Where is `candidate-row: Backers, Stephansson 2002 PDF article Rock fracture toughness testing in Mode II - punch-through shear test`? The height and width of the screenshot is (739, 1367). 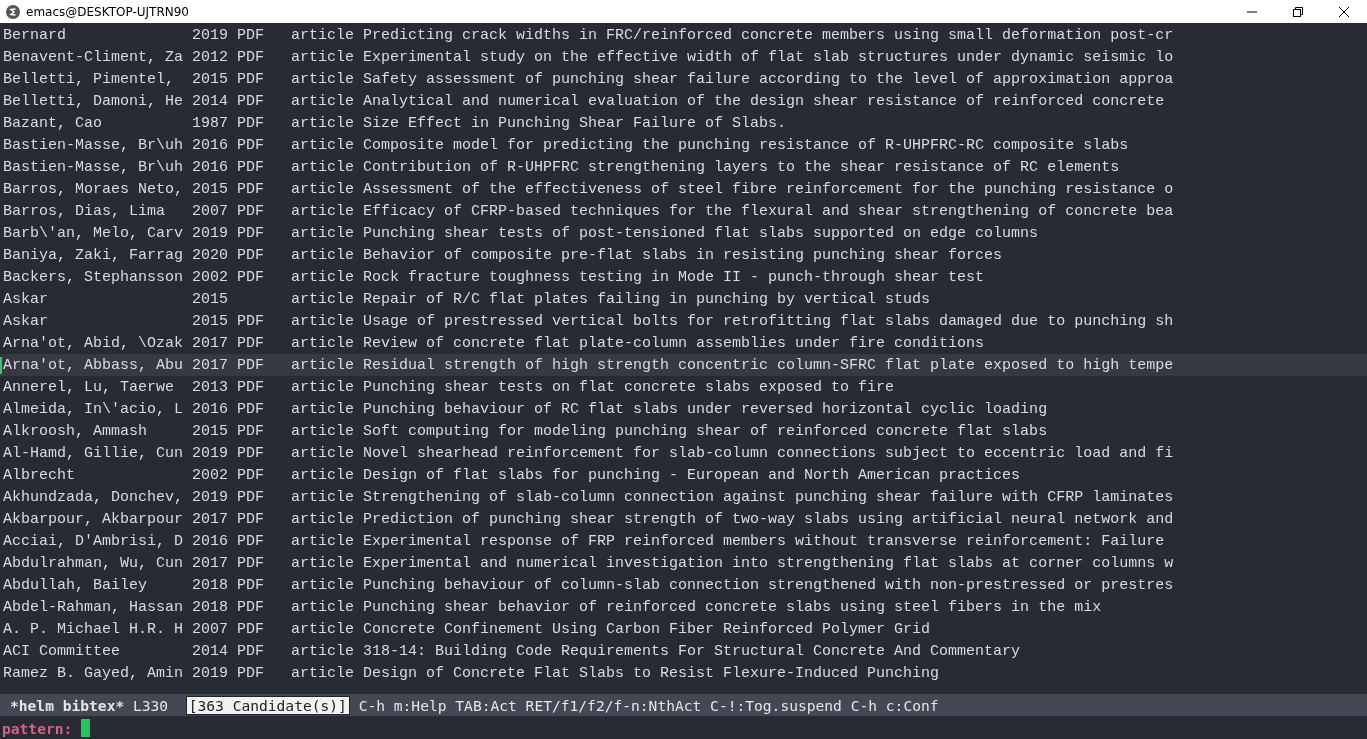 candidate-row: Backers, Stephansson 2002 PDF article Rock fracture toughness testing in Mode II - punch-through shear test is located at coordinates (683, 277).